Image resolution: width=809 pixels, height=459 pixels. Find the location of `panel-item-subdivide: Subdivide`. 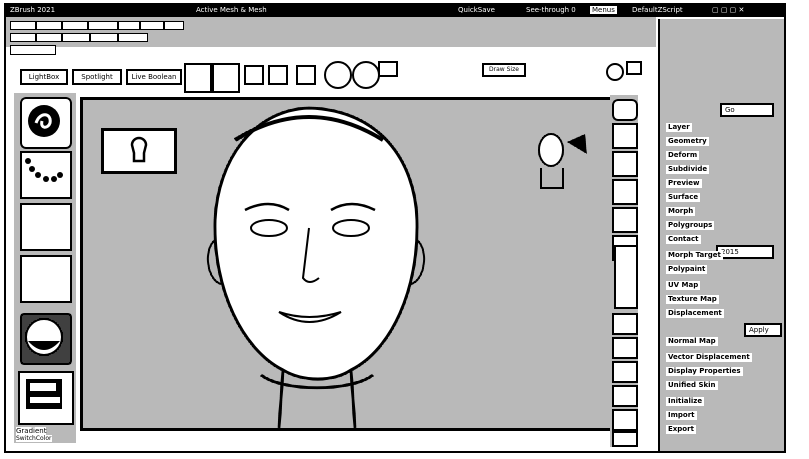

panel-item-subdivide: Subdivide is located at coordinates (688, 169).